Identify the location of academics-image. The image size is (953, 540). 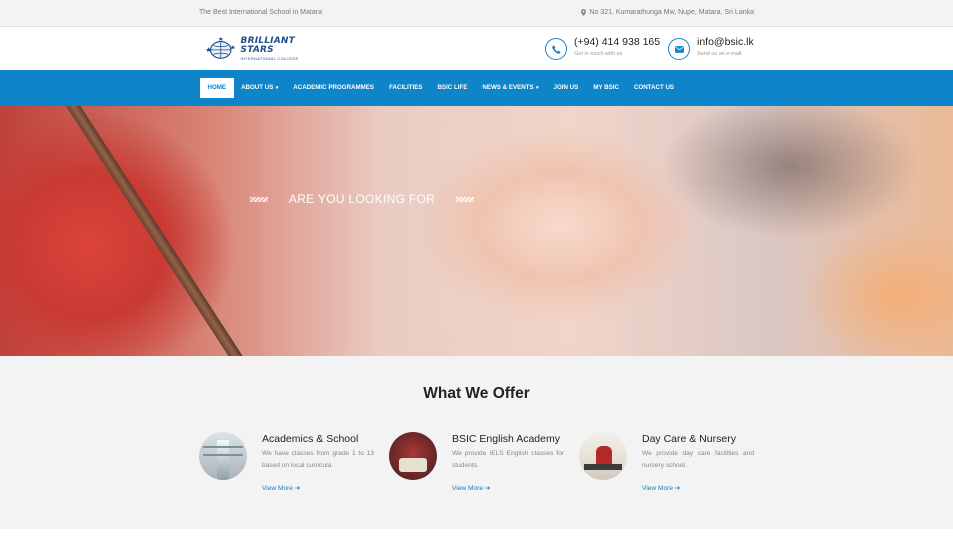
(223, 456).